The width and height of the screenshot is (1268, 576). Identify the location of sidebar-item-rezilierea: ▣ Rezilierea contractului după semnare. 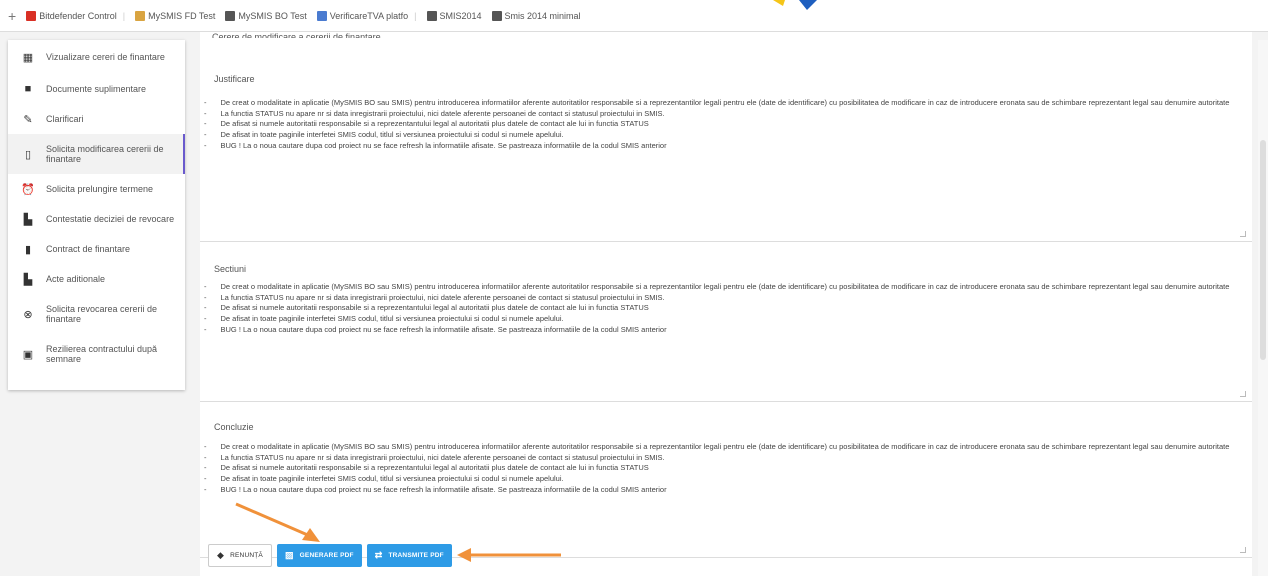
(96, 354).